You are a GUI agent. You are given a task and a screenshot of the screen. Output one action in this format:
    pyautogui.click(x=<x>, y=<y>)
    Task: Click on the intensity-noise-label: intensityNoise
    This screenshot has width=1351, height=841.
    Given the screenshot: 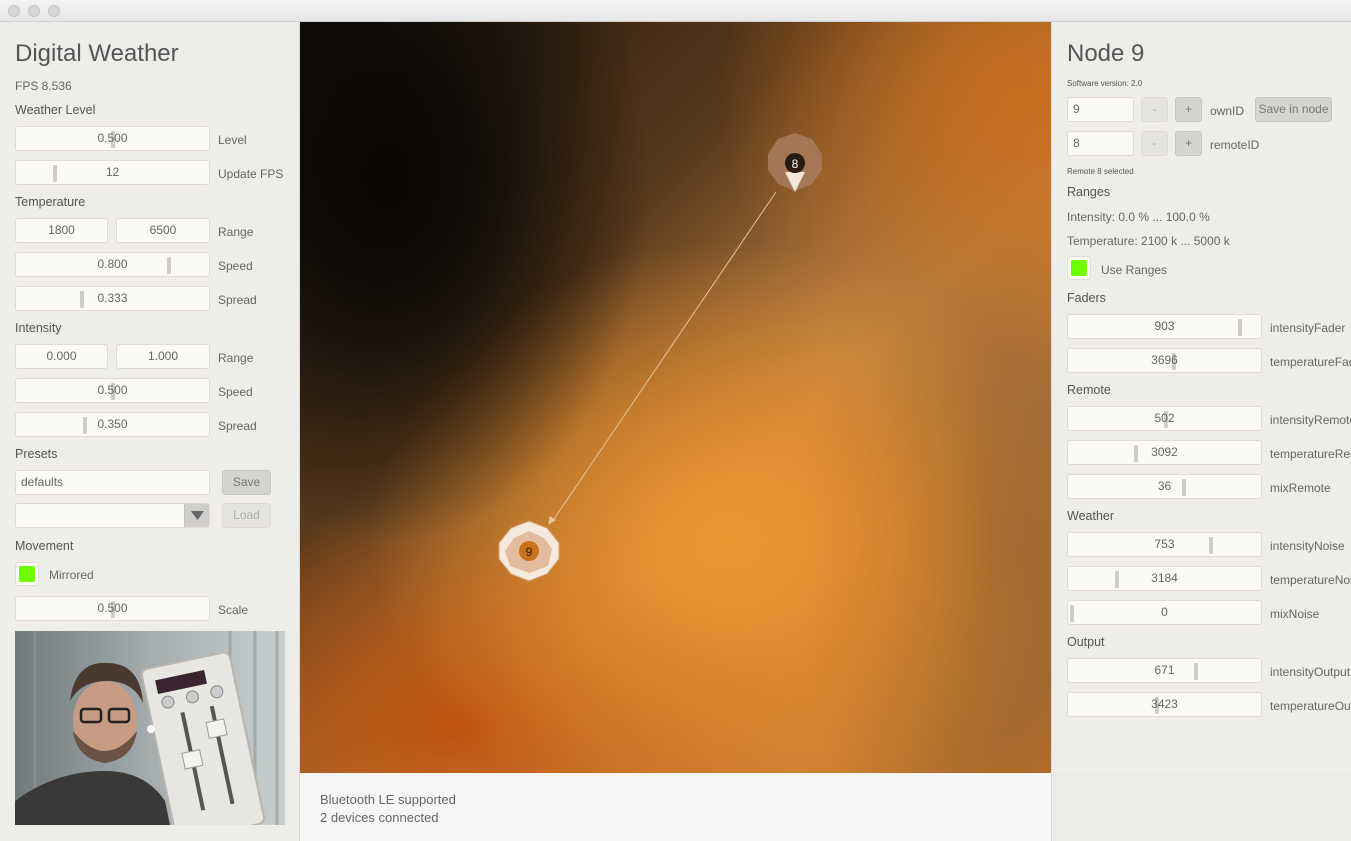 What is the action you would take?
    pyautogui.click(x=1307, y=546)
    